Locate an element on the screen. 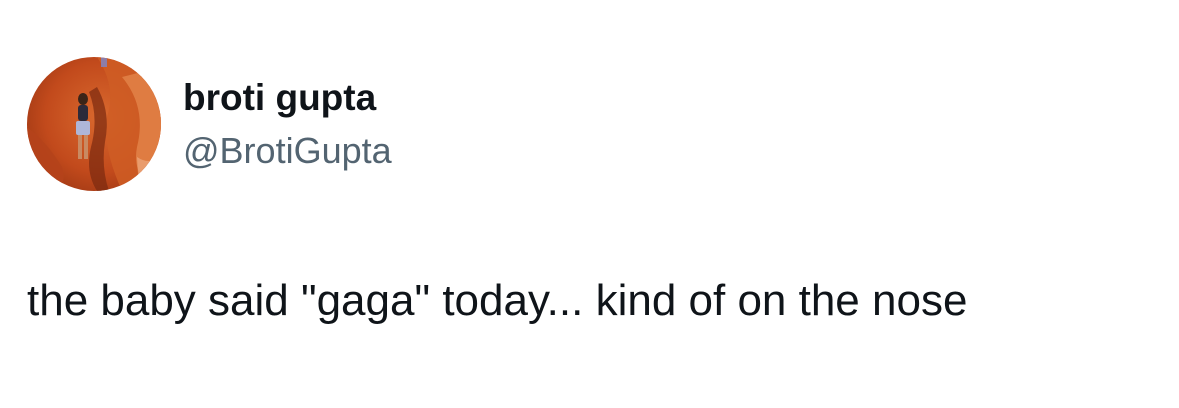 The height and width of the screenshot is (408, 1179). avatar is located at coordinates (94, 124).